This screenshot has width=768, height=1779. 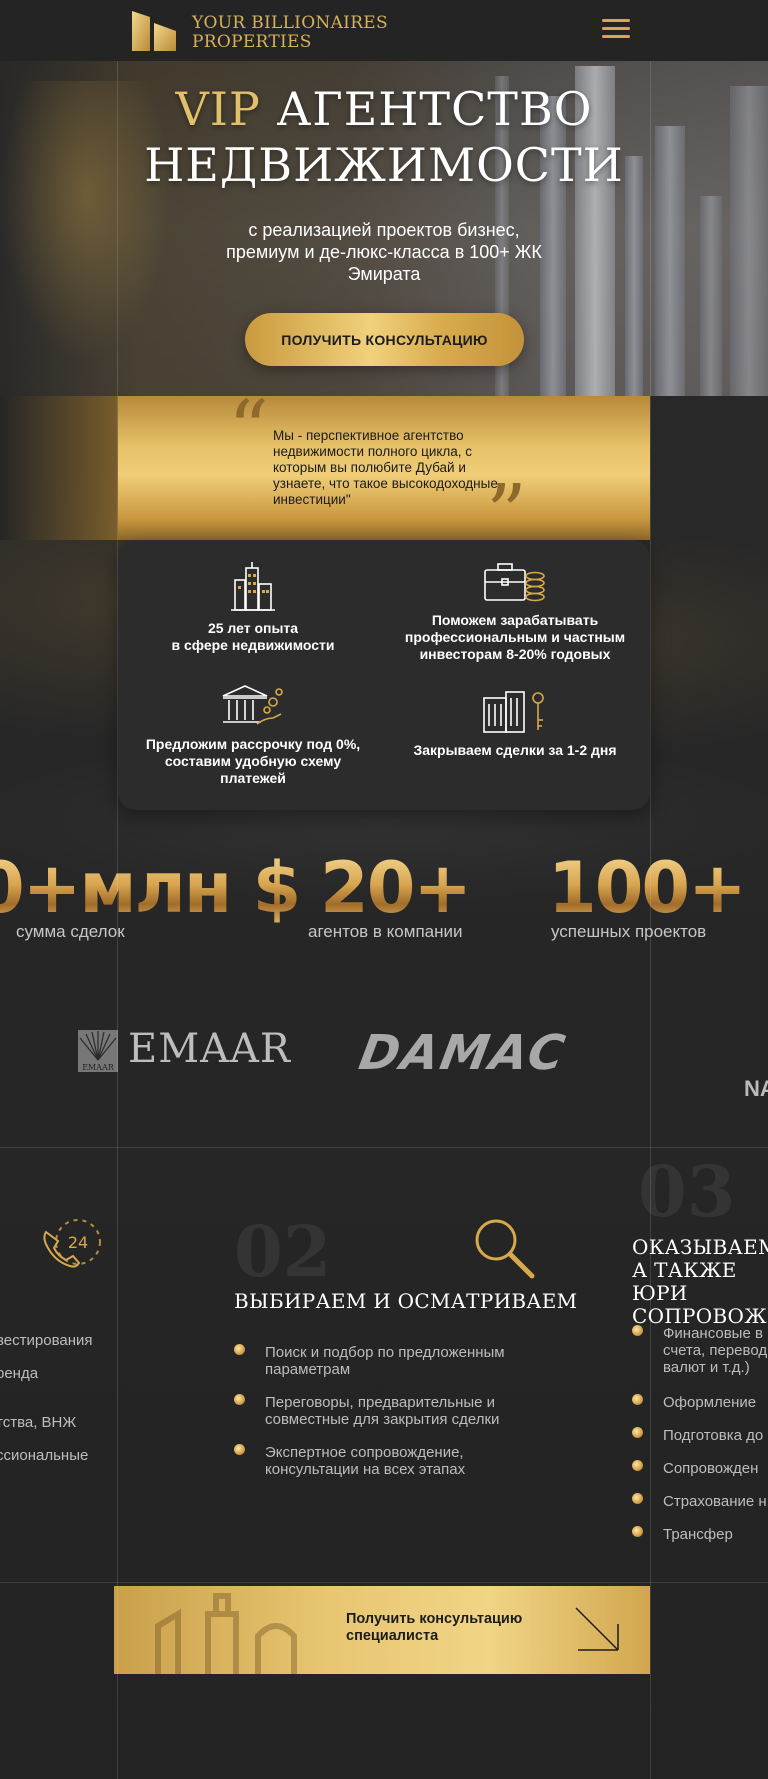 What do you see at coordinates (711, 1468) in the screenshot?
I see `step3-item: Сопровожден` at bounding box center [711, 1468].